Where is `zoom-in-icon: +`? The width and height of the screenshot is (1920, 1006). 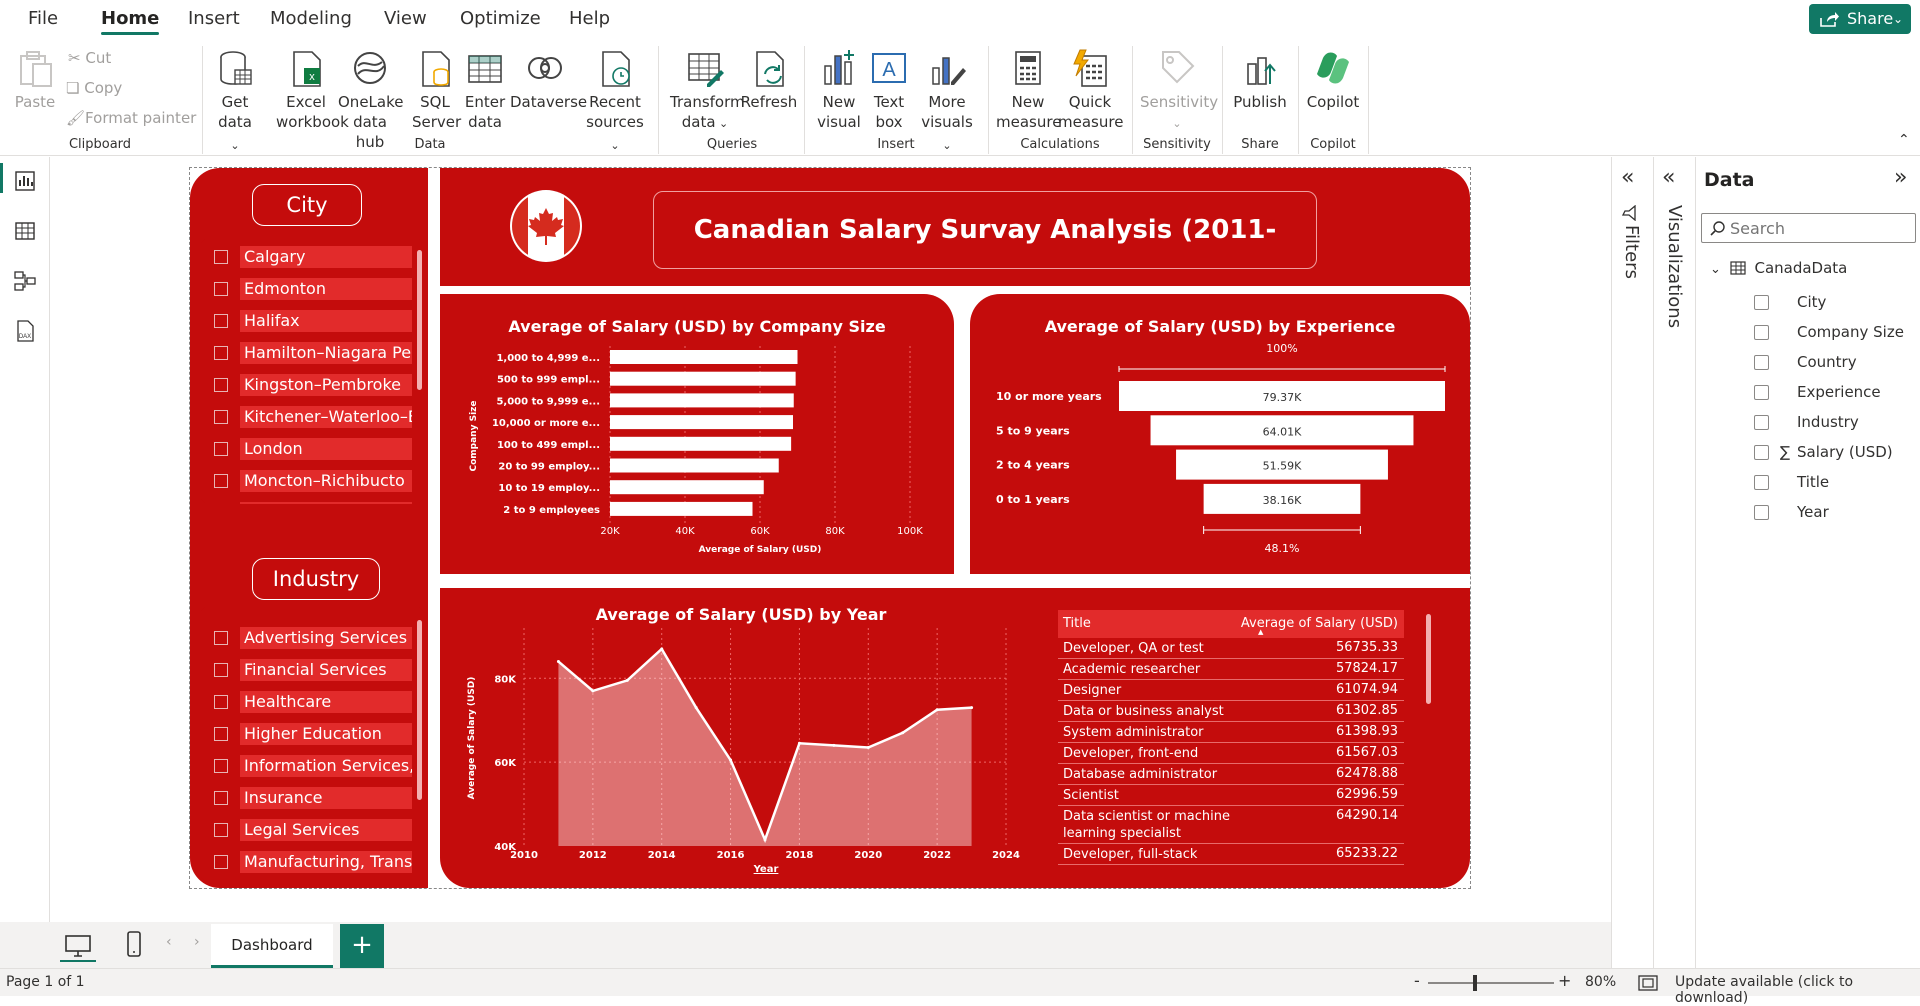 zoom-in-icon: + is located at coordinates (1564, 980).